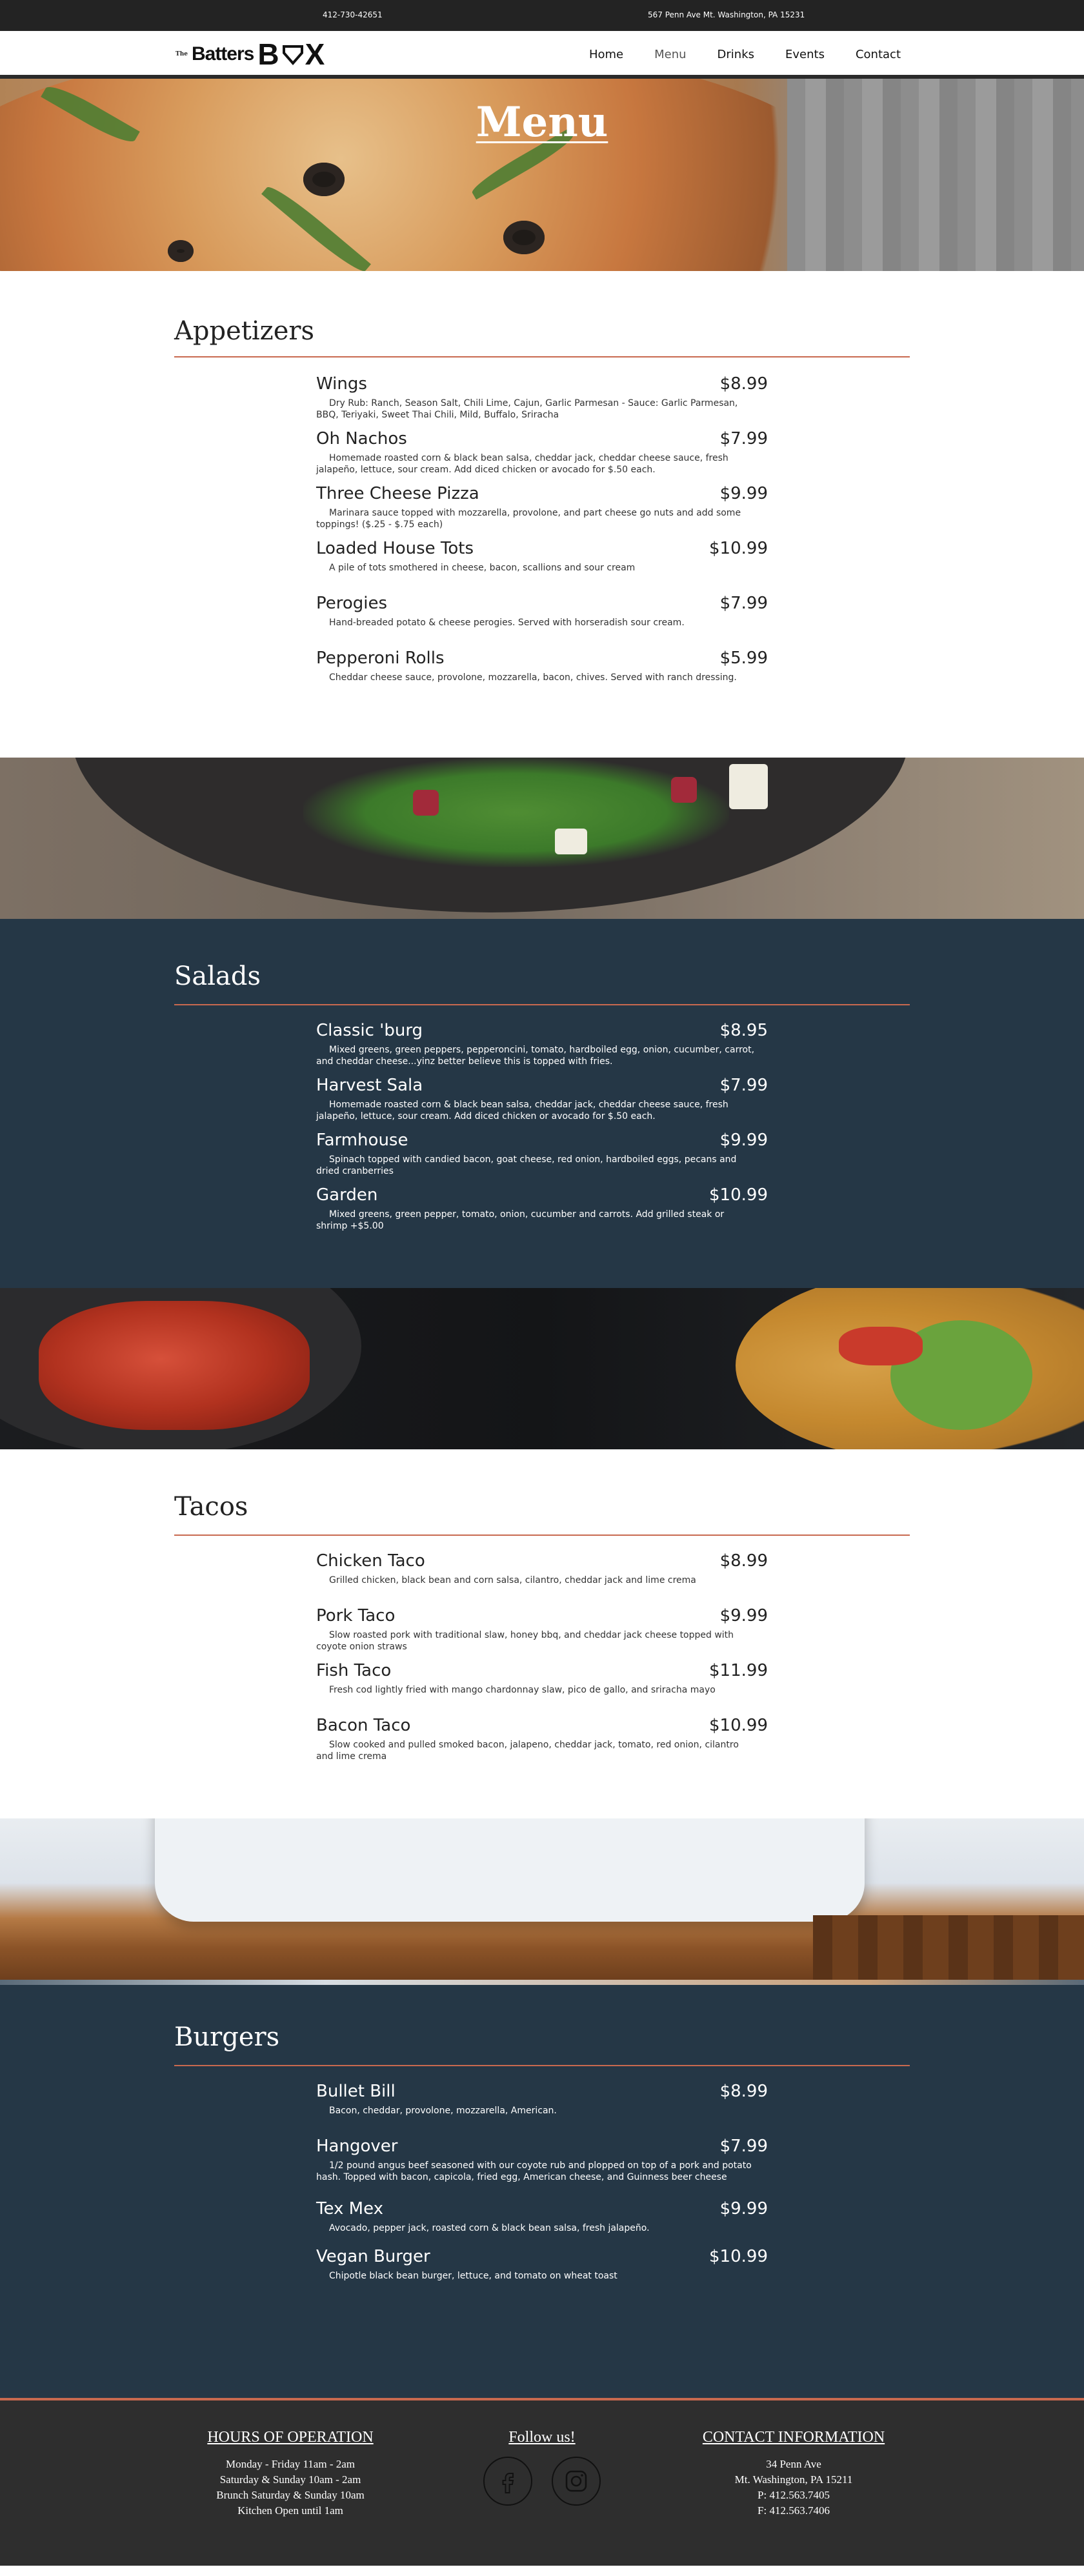 The width and height of the screenshot is (1084, 2576). I want to click on section-title: Burgers, so click(227, 2037).